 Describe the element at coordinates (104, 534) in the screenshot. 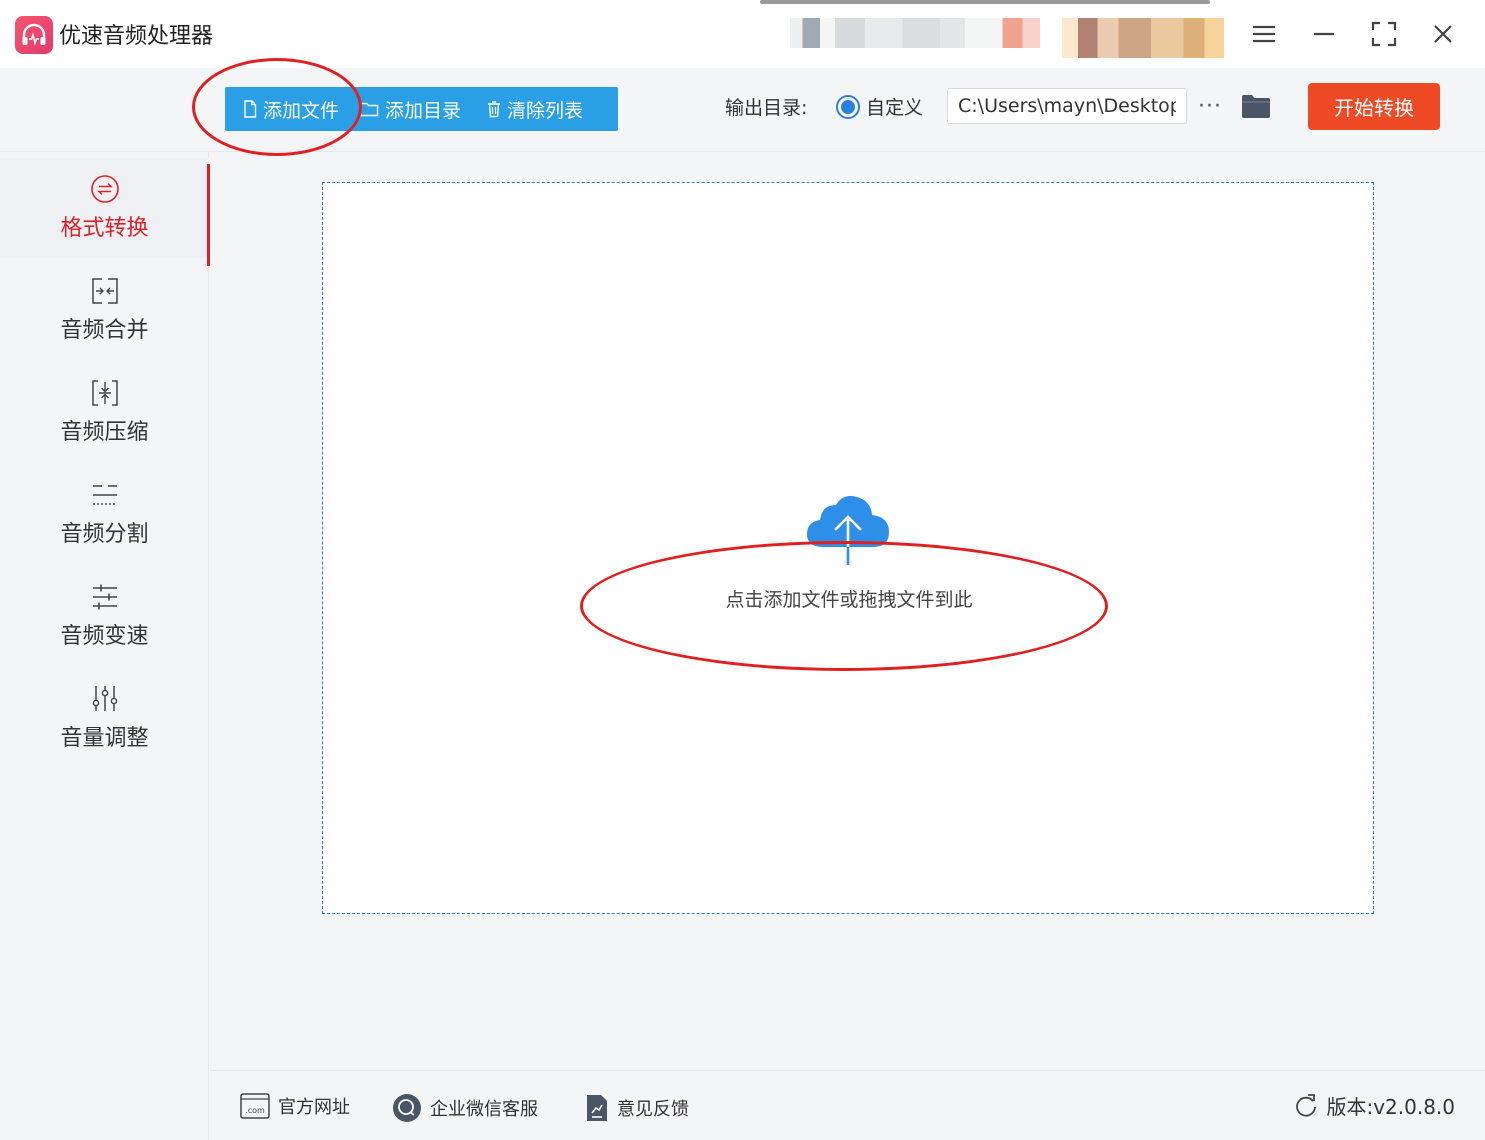

I see `sidebar-item-label: 音频分割` at that location.